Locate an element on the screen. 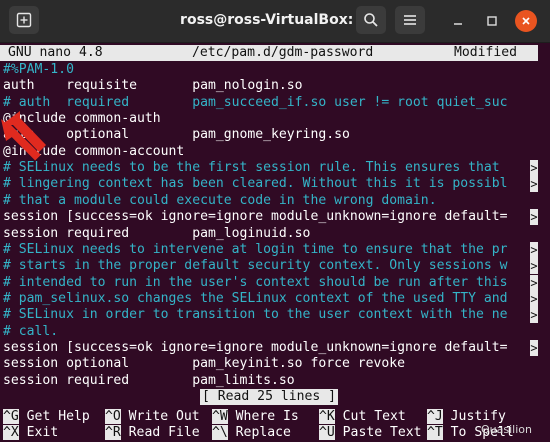 The width and height of the screenshot is (550, 442). menu-button is located at coordinates (410, 20).